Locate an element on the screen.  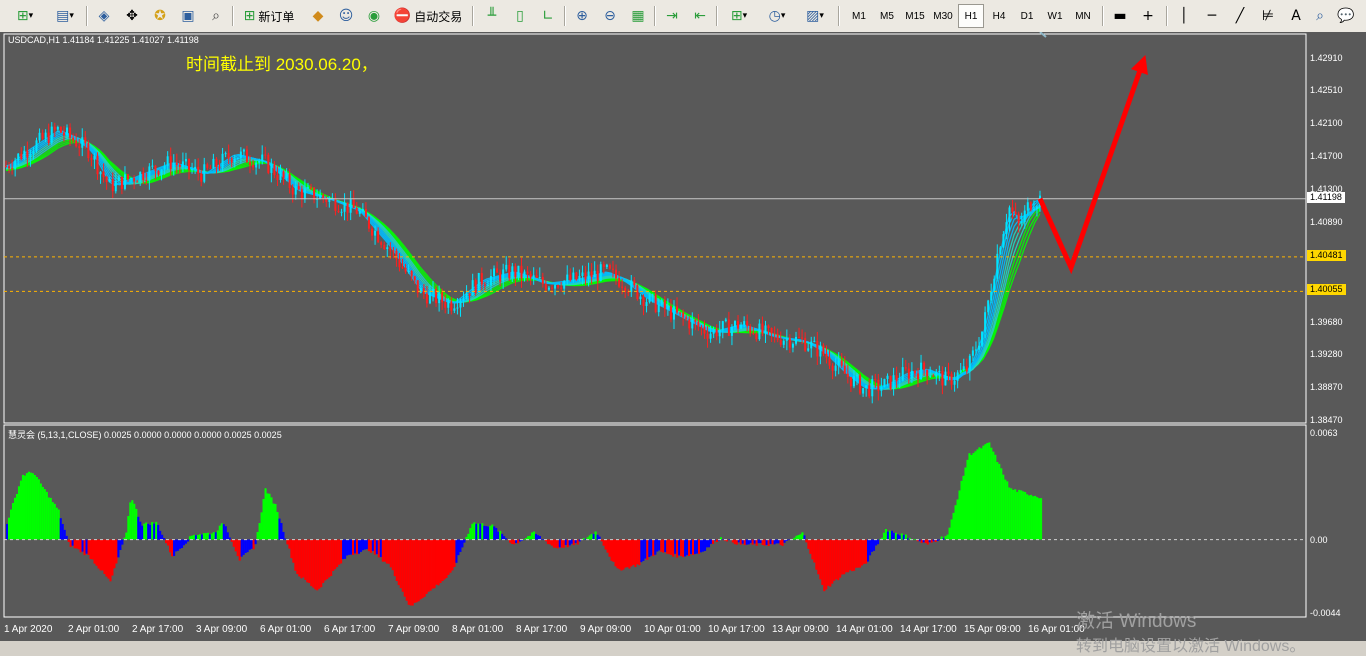
profiles-button: ▤ ▾ is located at coordinates (65, 16).